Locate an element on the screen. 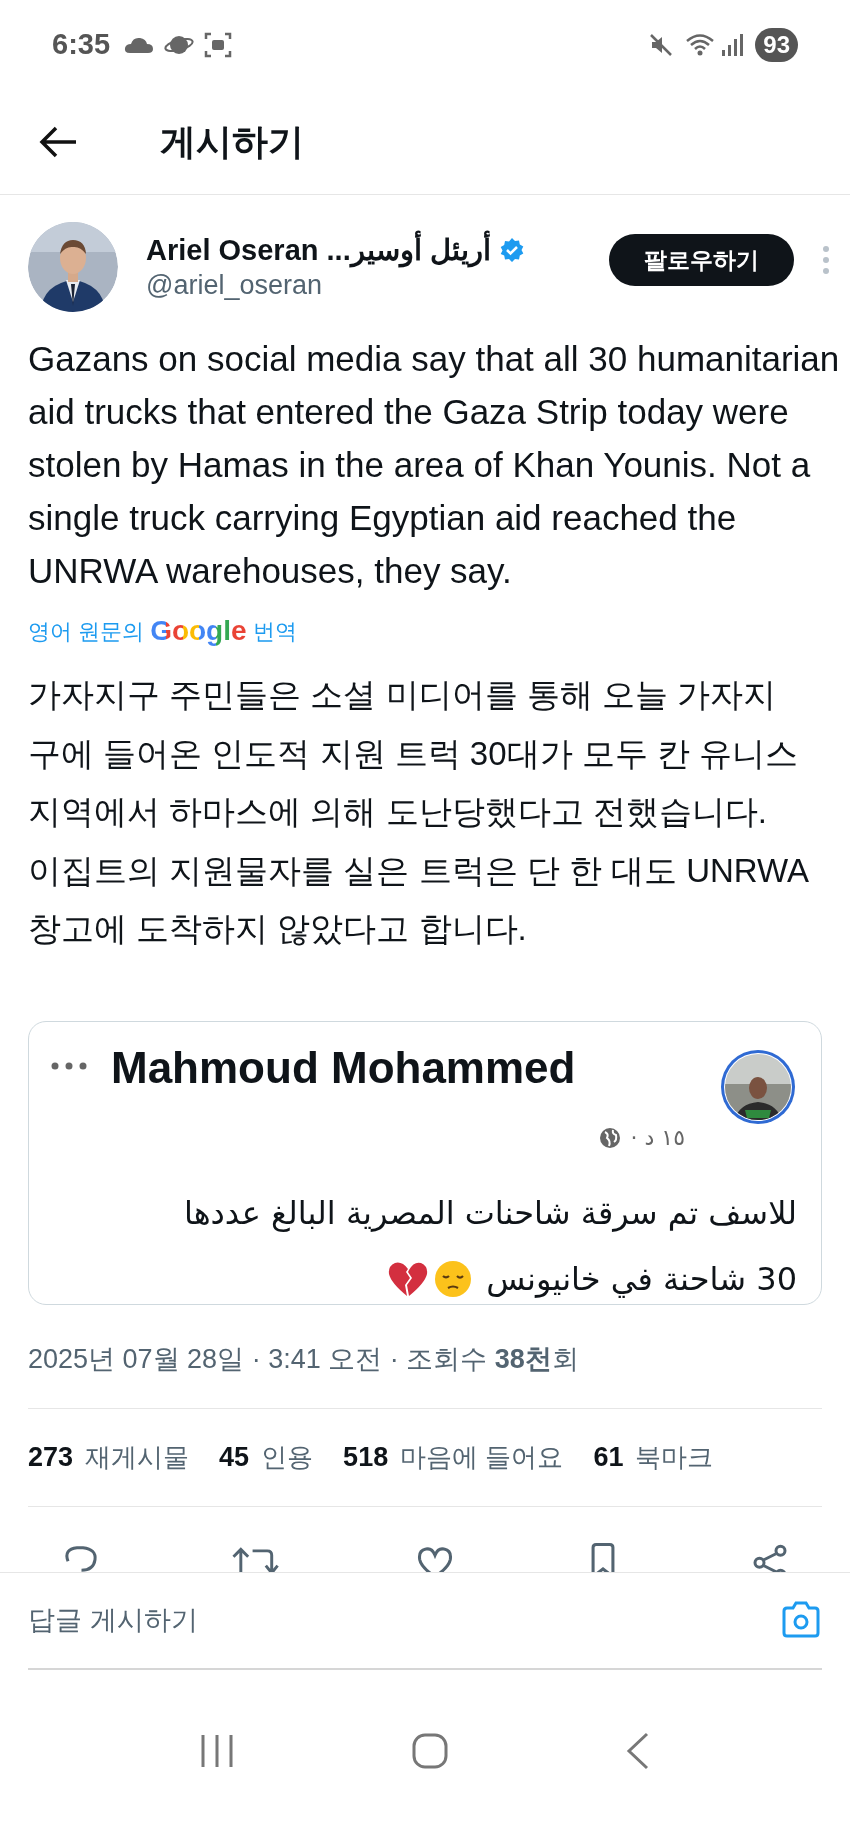 This screenshot has height=1842, width=850. sad-face-icon is located at coordinates (453, 1278).